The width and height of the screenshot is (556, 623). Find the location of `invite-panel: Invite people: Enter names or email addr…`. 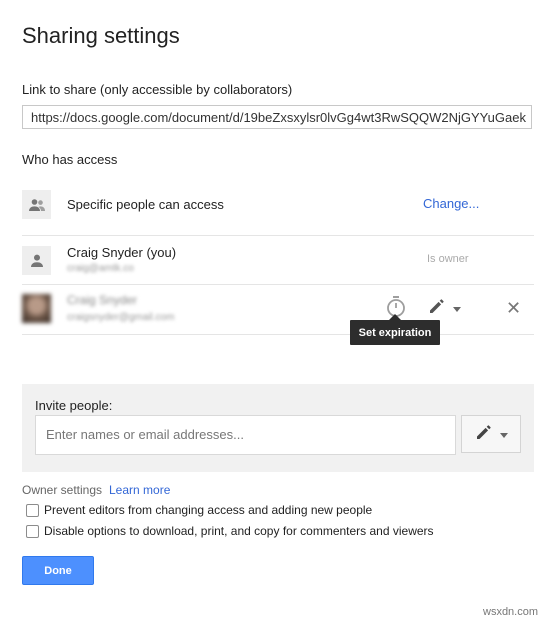

invite-panel: Invite people: Enter names or email addr… is located at coordinates (278, 428).